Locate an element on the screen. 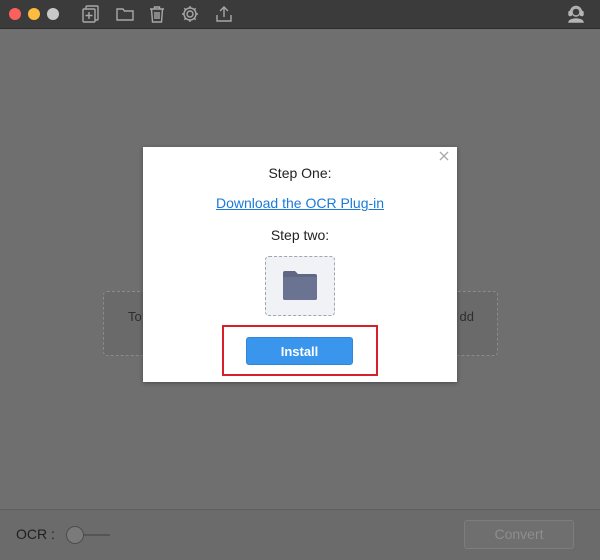 Image resolution: width=600 pixels, height=560 pixels. close-icon is located at coordinates (444, 156).